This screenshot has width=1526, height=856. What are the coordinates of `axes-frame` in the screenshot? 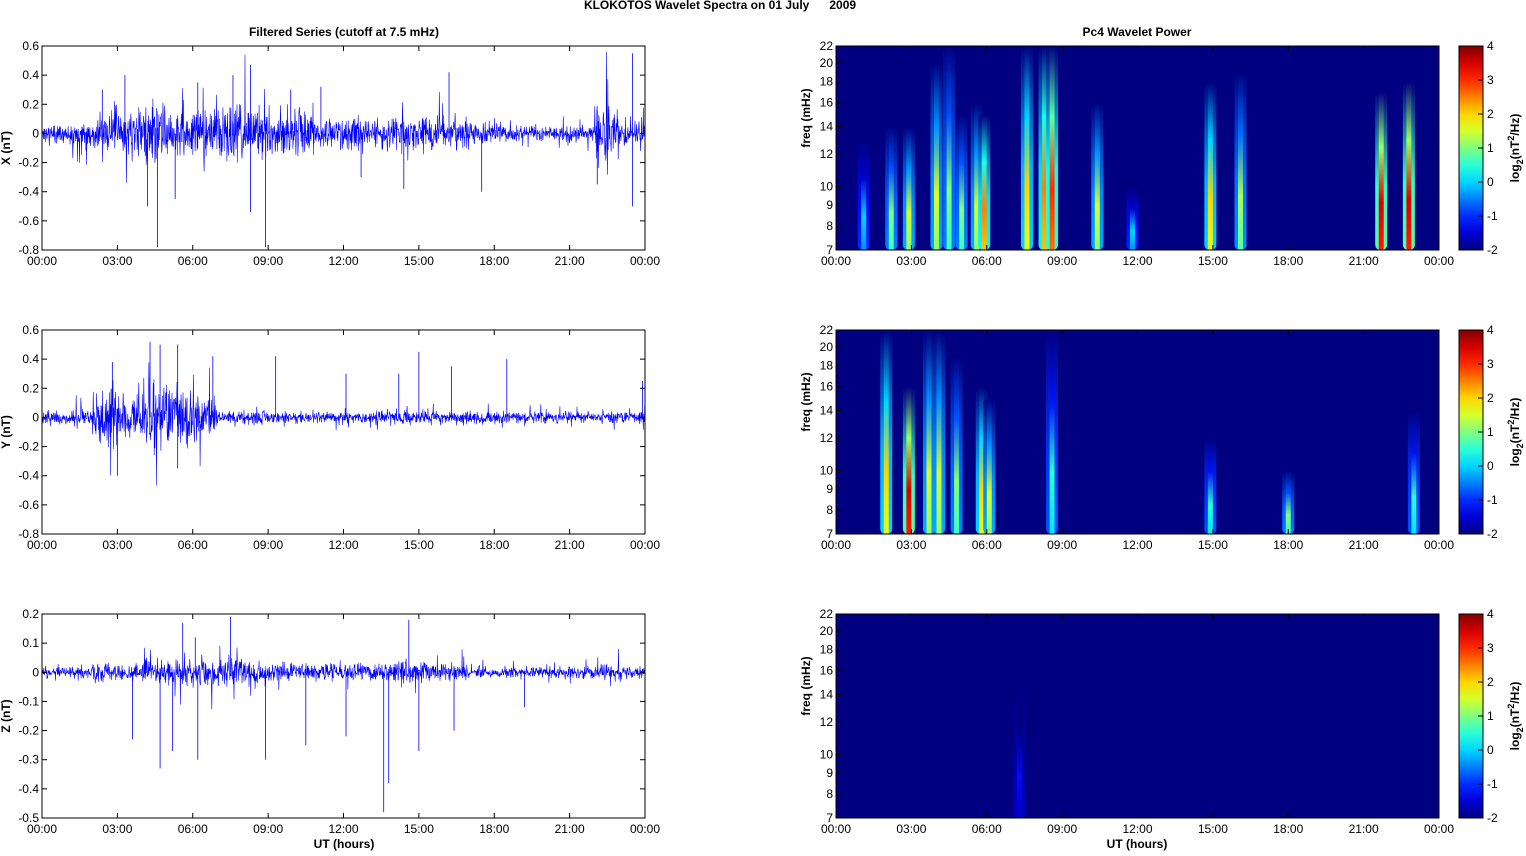 It's located at (343, 432).